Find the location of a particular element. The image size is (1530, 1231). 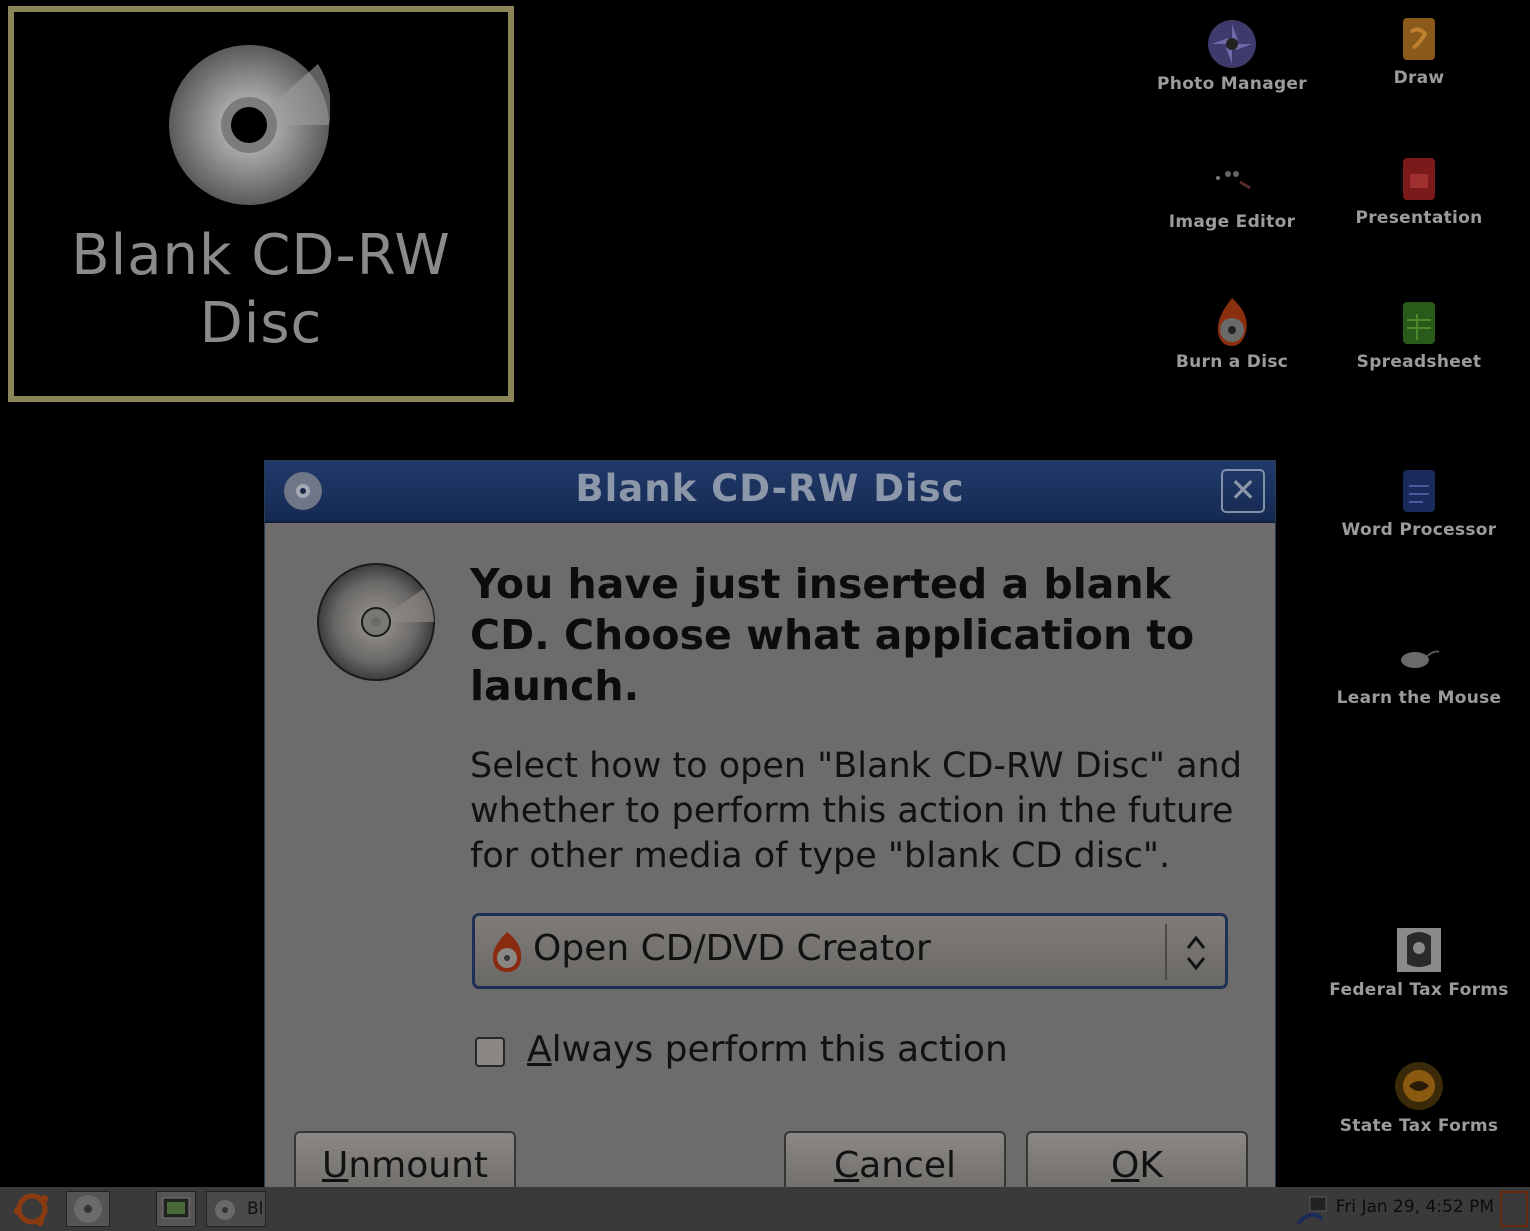

application-select: Open CD/DVD Creator is located at coordinates (850, 951).